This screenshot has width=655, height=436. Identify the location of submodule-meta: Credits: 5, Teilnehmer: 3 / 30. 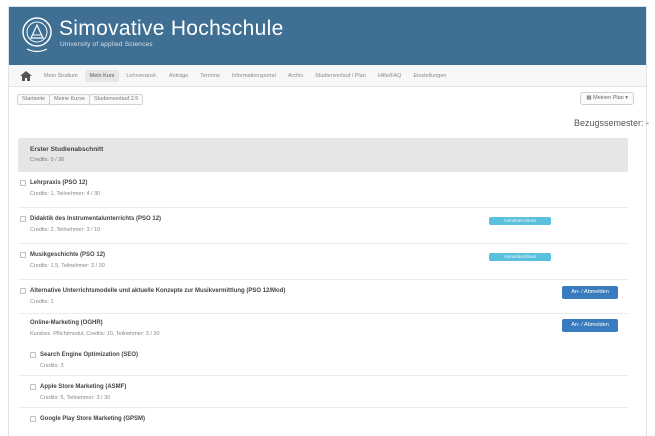
(75, 398).